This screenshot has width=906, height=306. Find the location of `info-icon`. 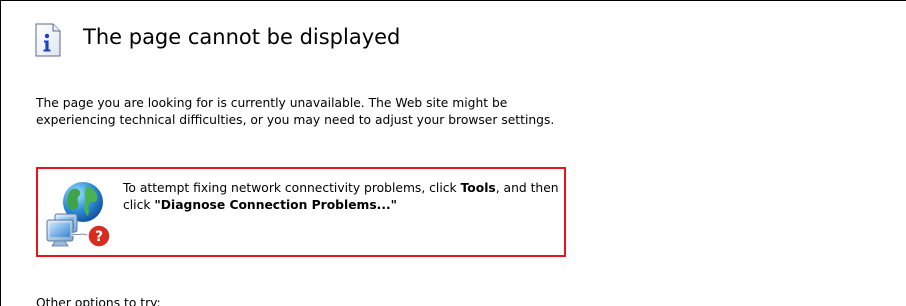

info-icon is located at coordinates (48, 40).